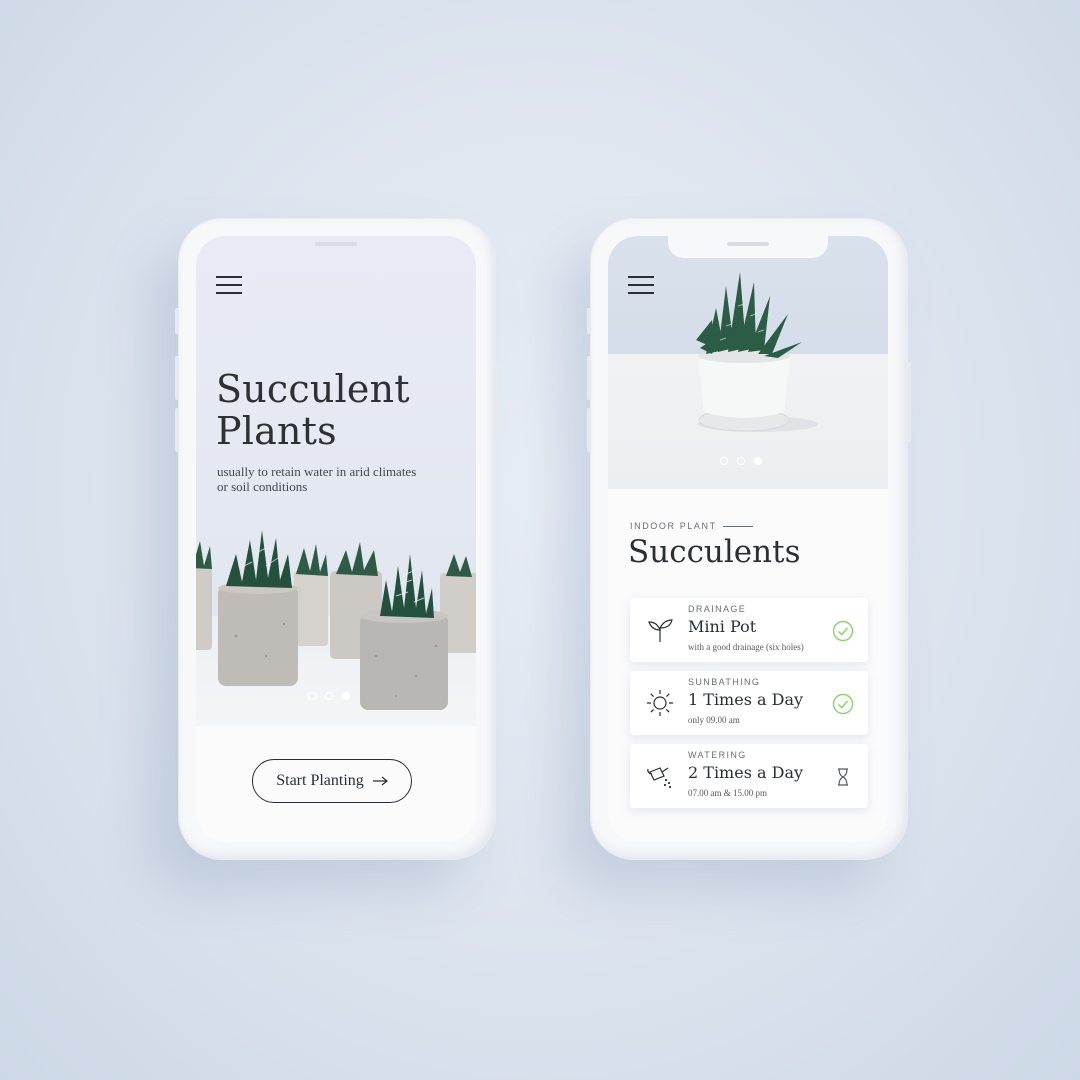  I want to click on notch, so click(748, 247).